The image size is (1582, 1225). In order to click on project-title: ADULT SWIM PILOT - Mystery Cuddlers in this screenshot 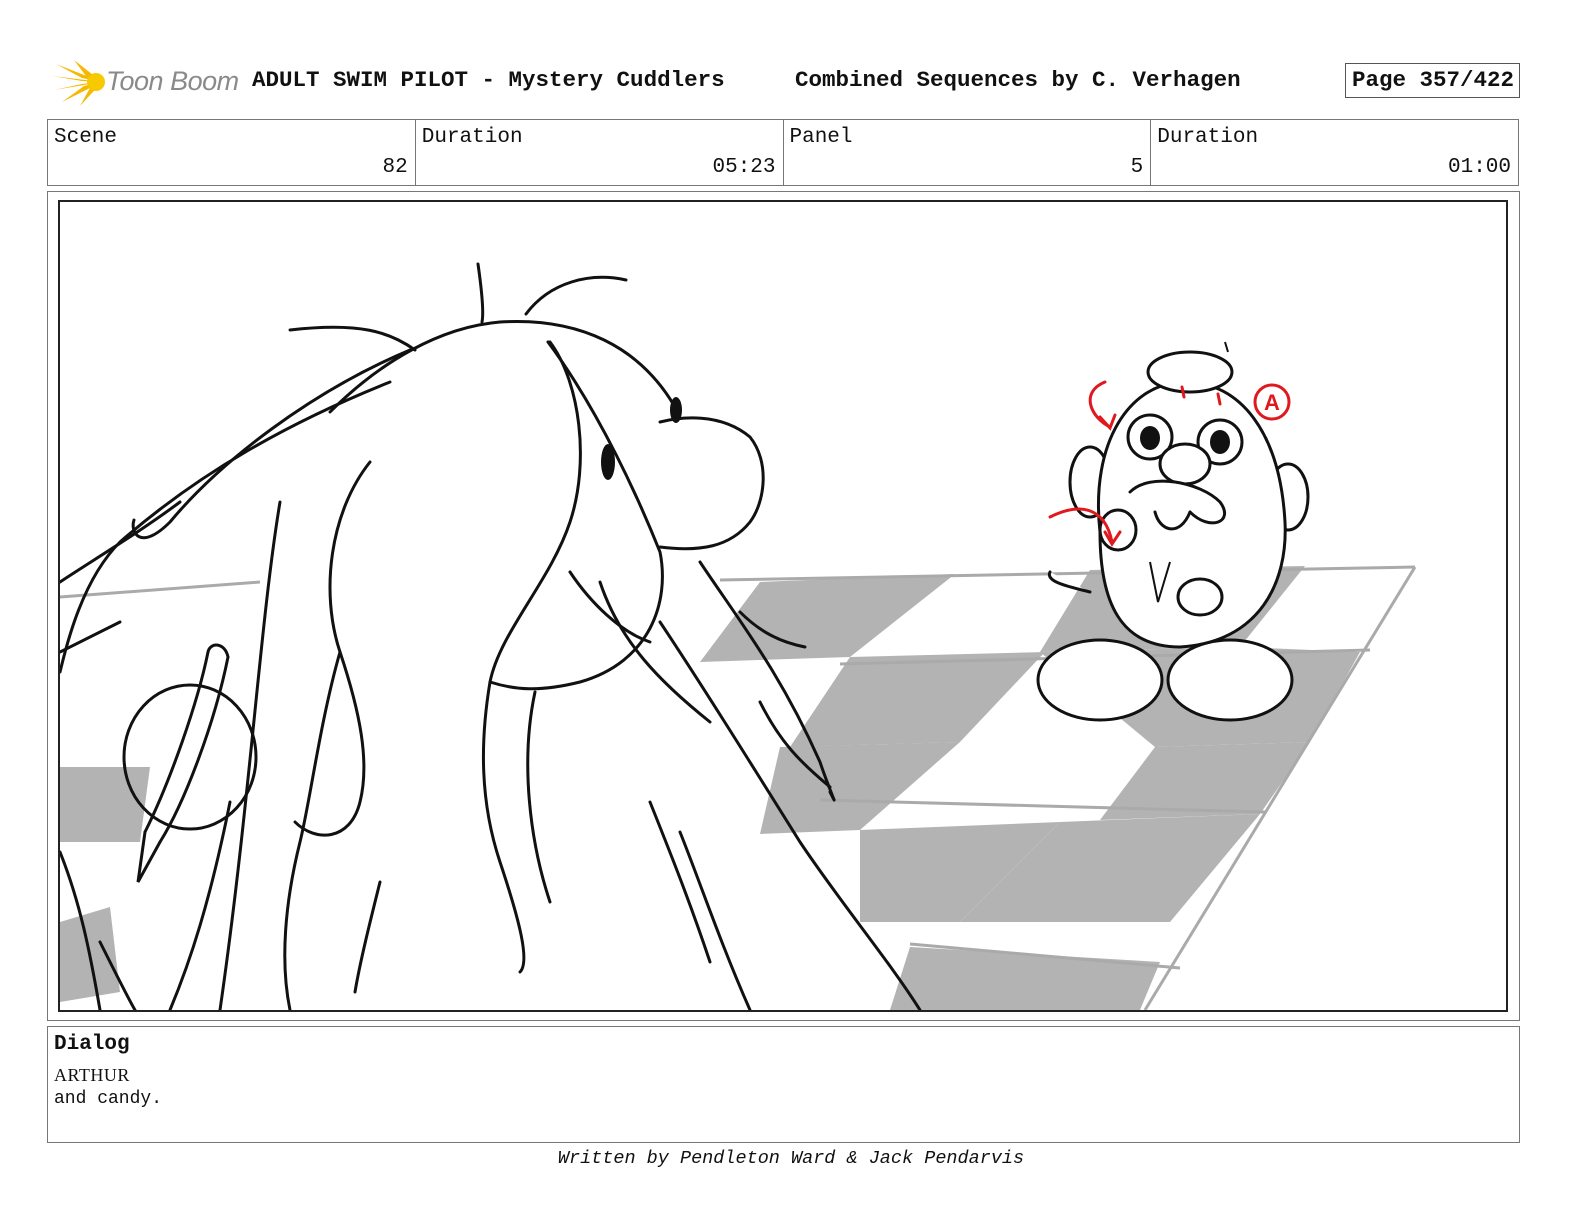, I will do `click(488, 80)`.